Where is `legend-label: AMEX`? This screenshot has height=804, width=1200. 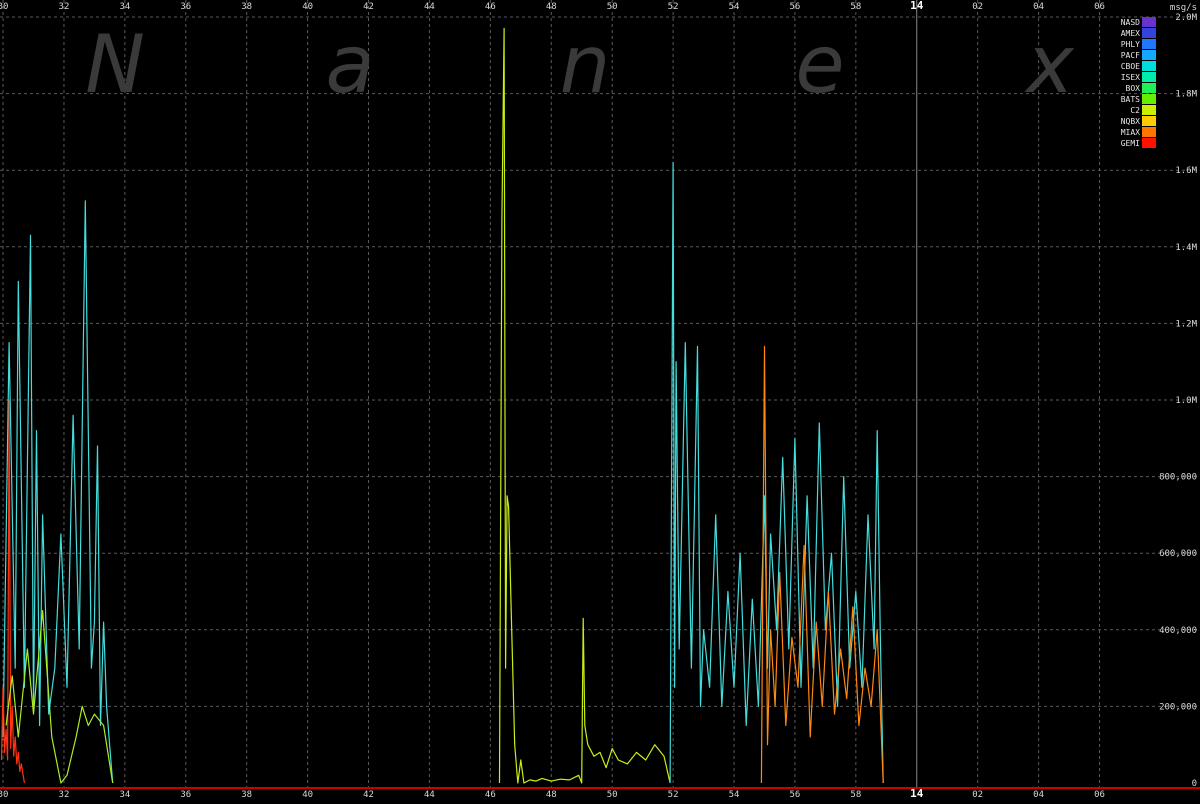 legend-label: AMEX is located at coordinates (1130, 33).